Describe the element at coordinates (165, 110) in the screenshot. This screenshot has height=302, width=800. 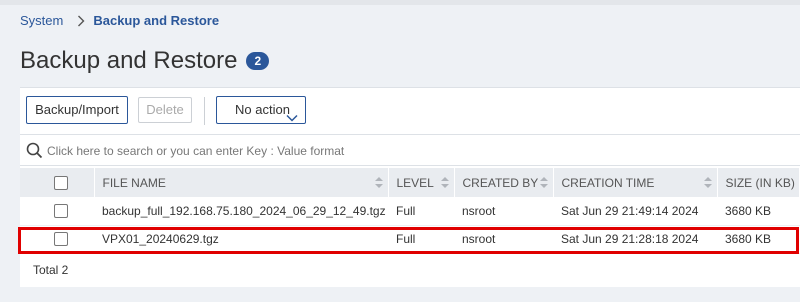
I see `delete-button: Delete` at that location.